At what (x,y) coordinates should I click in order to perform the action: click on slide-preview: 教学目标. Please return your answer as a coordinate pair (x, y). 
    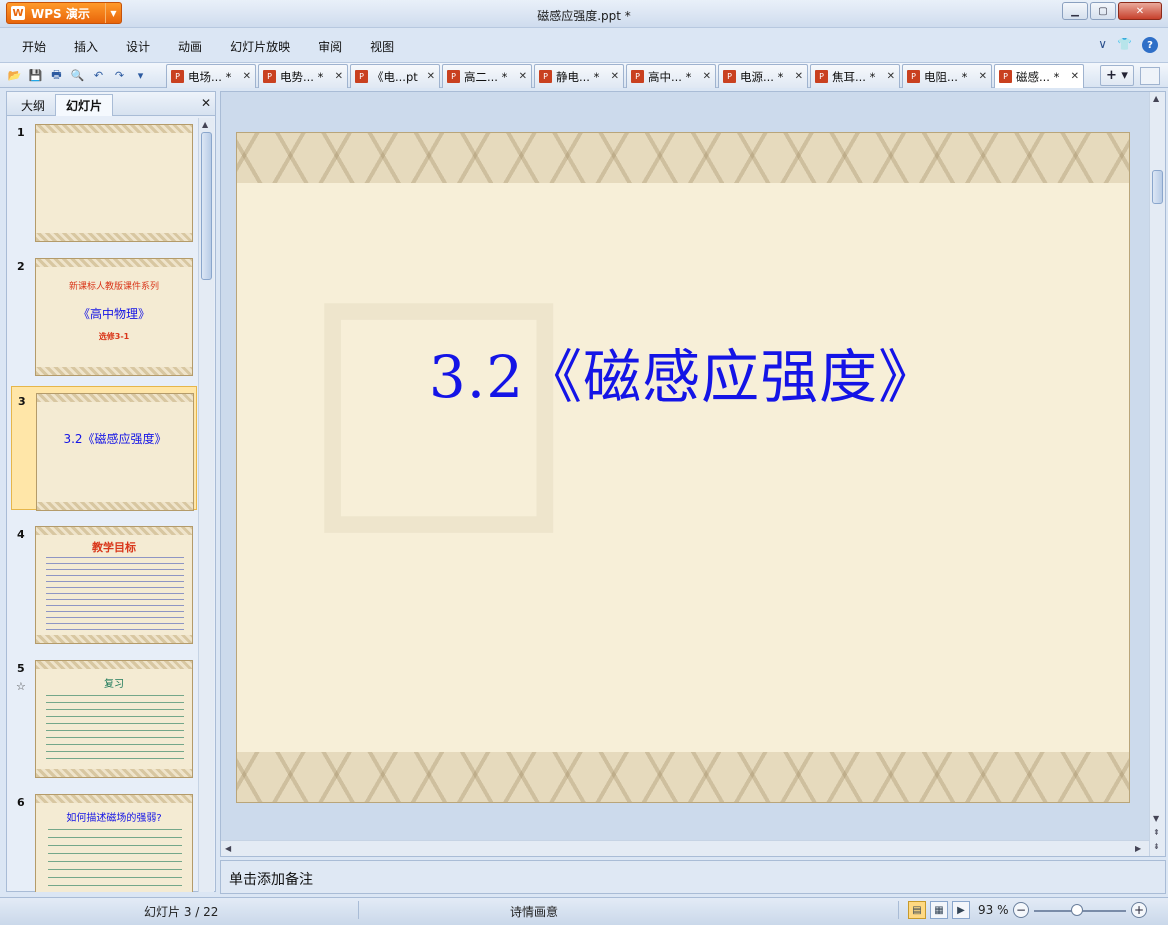
    Looking at the image, I should click on (114, 585).